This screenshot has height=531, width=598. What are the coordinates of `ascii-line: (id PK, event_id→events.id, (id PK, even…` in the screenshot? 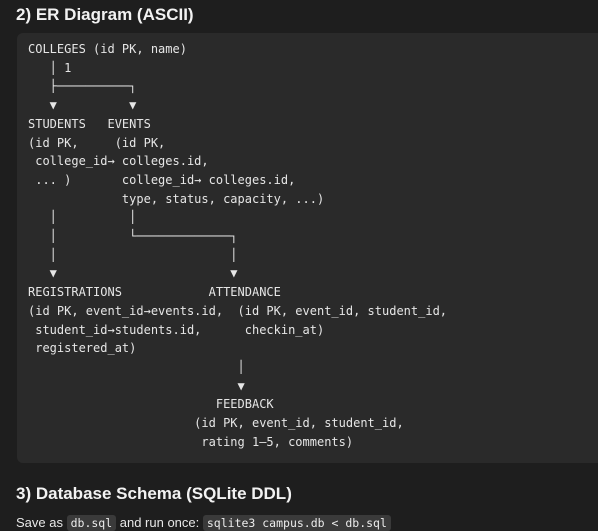 It's located at (238, 310).